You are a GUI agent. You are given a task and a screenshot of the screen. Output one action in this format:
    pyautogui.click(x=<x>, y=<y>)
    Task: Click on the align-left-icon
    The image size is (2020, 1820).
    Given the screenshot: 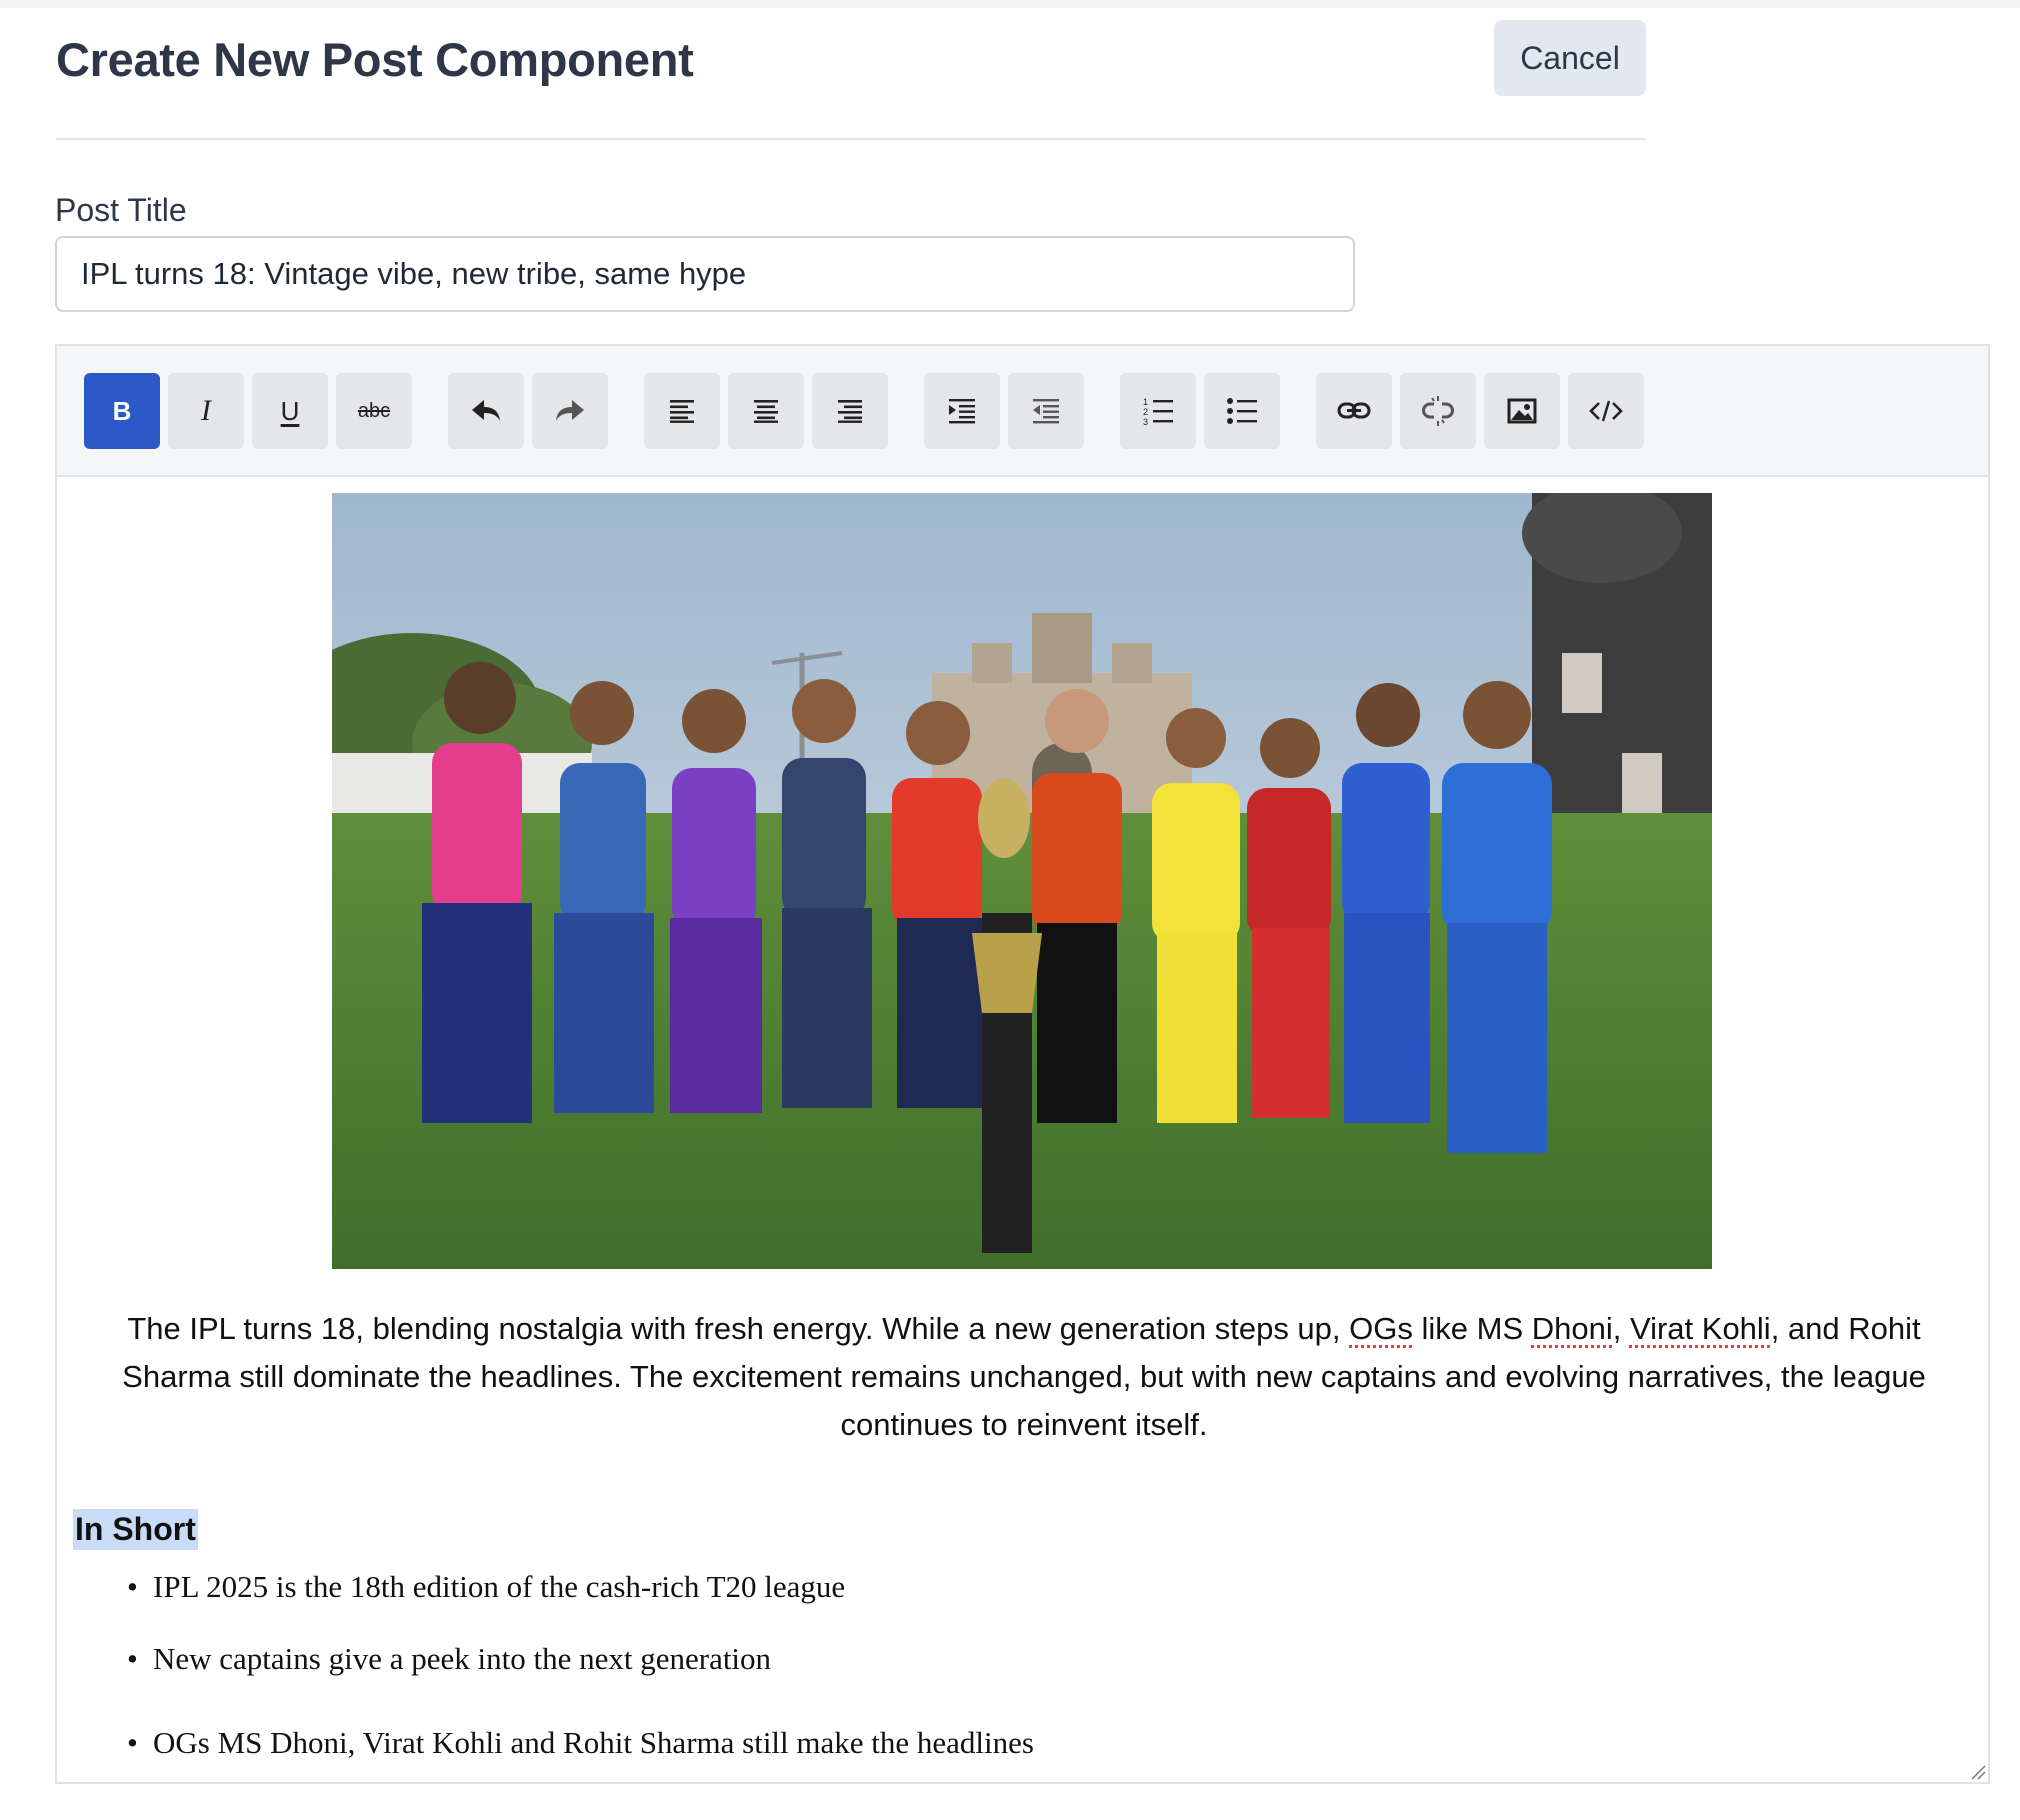 What is the action you would take?
    pyautogui.click(x=682, y=411)
    